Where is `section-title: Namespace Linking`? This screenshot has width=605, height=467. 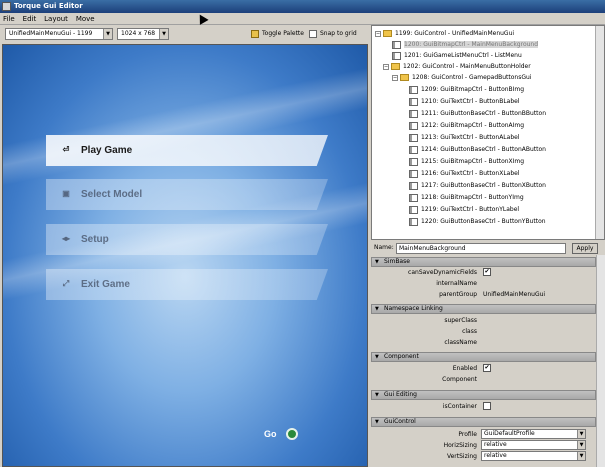 section-title: Namespace Linking is located at coordinates (413, 308).